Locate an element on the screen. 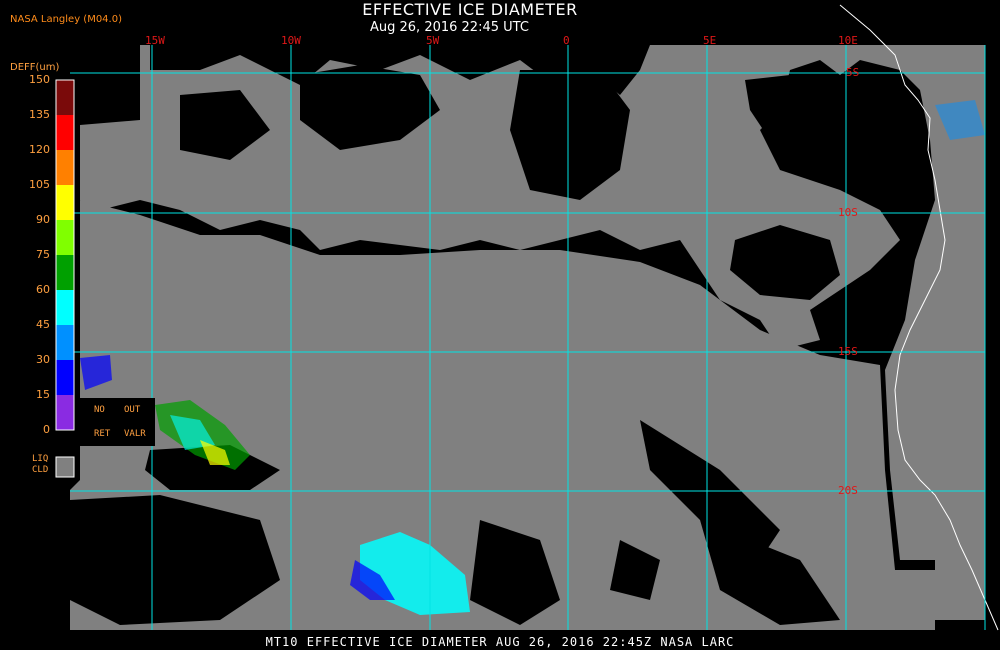  legend-out-valr: OUT is located at coordinates (132, 410).